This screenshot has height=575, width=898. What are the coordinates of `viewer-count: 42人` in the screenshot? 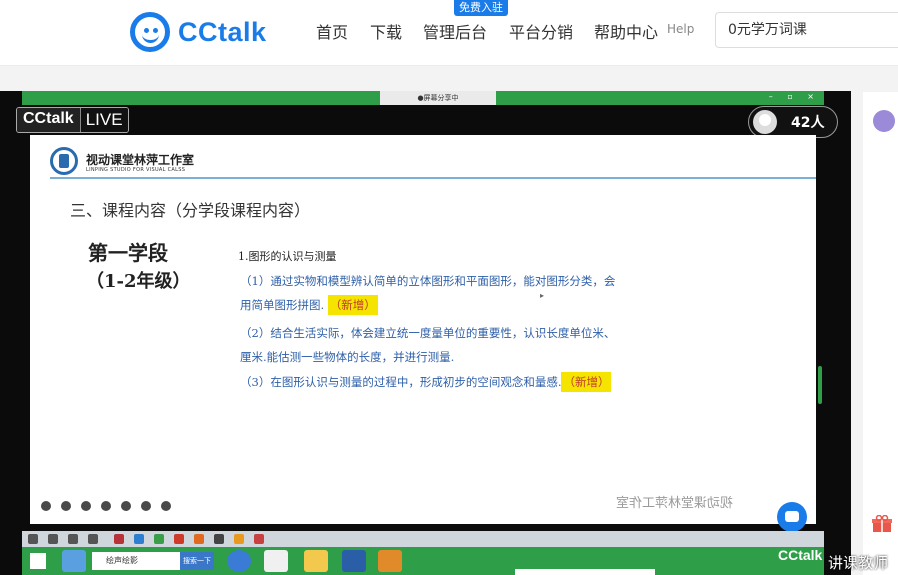 It's located at (793, 122).